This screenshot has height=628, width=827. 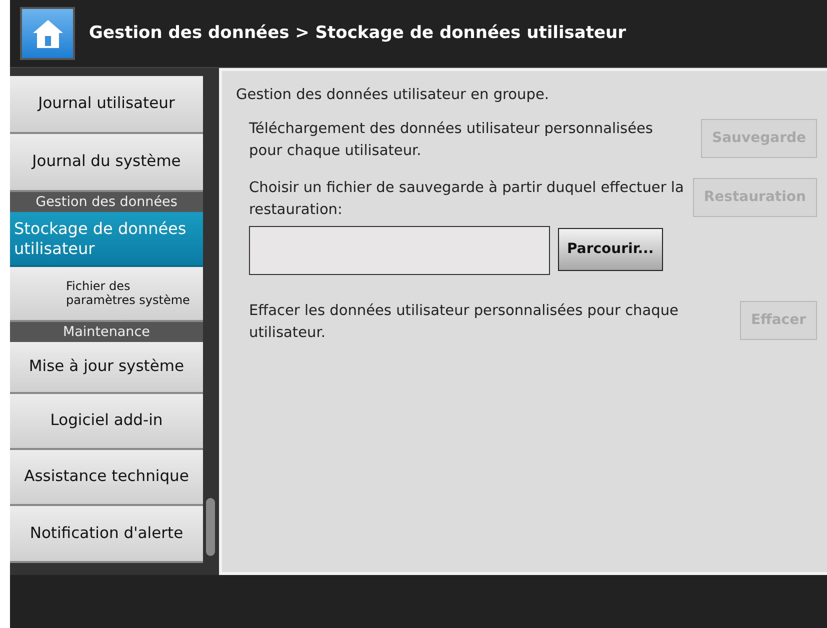 I want to click on description-text: Choisir un fichier de sauvegarde à partir duquel effectuer la restauration:, so click(x=467, y=199).